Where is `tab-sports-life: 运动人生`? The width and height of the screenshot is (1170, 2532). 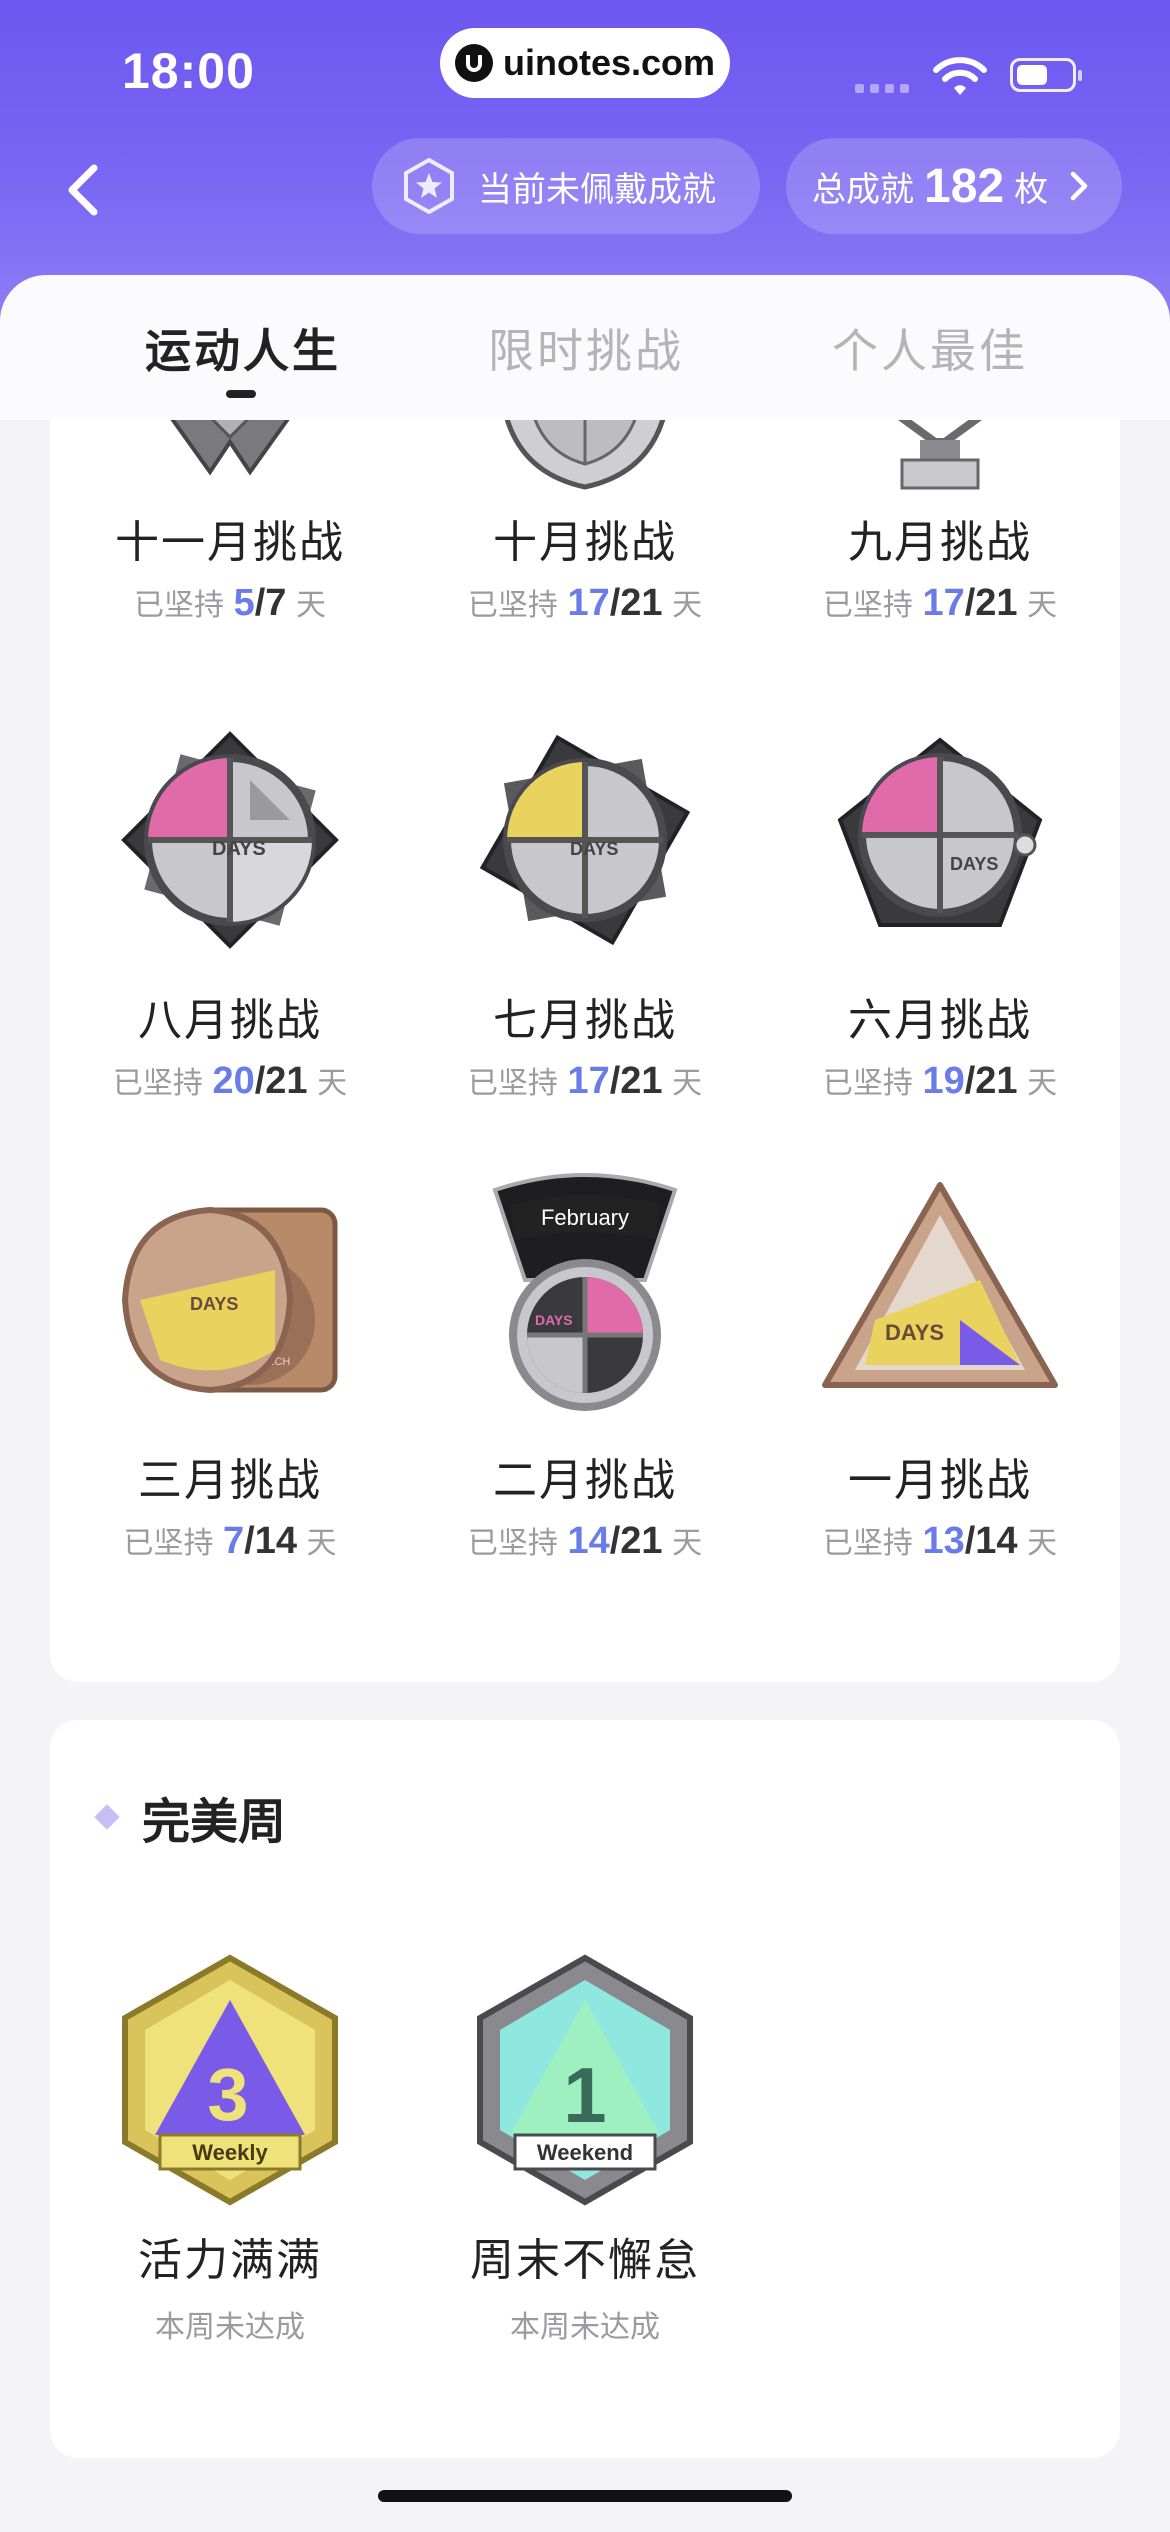 tab-sports-life: 运动人生 is located at coordinates (243, 348).